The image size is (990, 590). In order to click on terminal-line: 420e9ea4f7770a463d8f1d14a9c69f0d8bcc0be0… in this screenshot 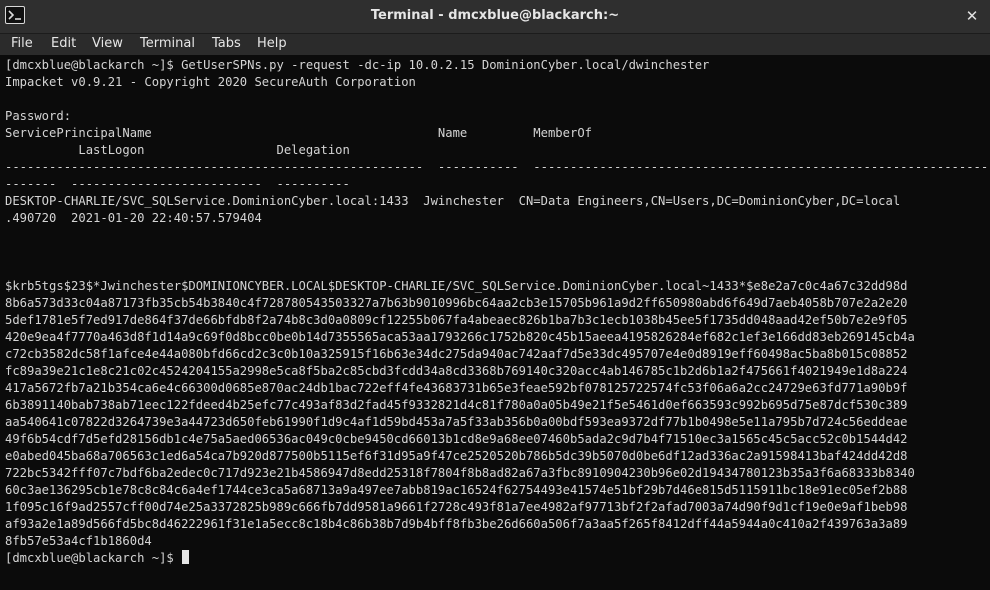, I will do `click(460, 337)`.